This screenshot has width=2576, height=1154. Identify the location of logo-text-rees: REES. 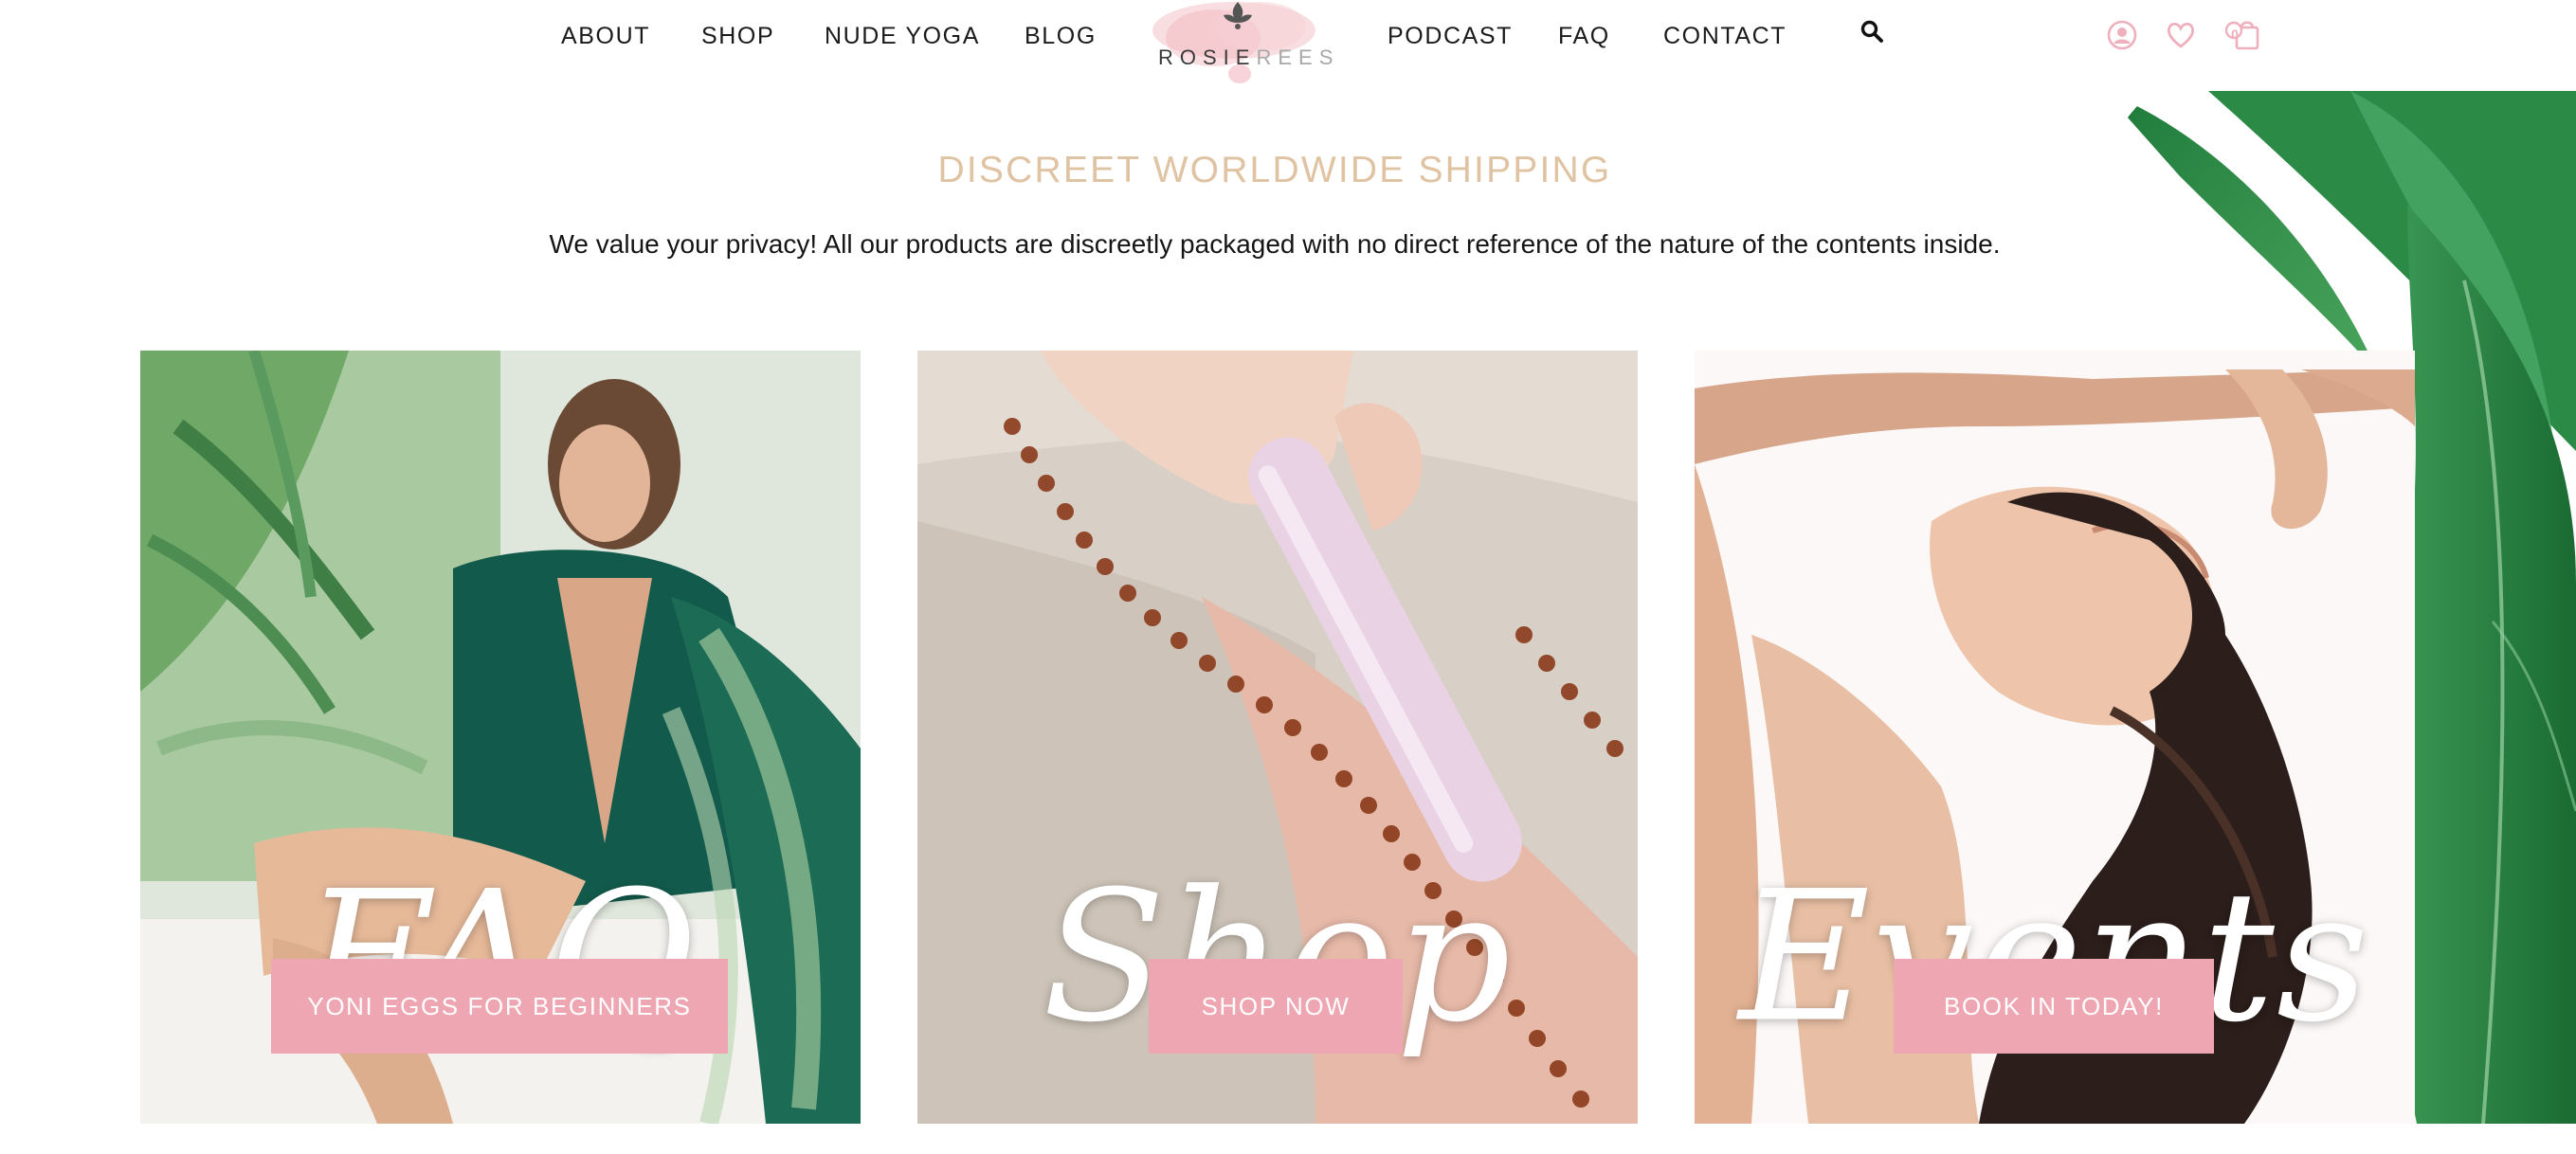
(1298, 57).